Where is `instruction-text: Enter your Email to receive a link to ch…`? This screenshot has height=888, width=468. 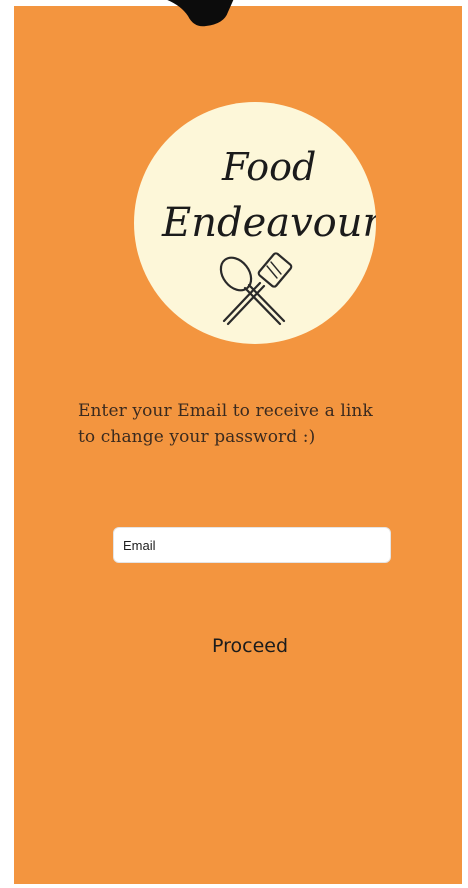
instruction-text: Enter your Email to receive a link to ch… is located at coordinates (258, 424).